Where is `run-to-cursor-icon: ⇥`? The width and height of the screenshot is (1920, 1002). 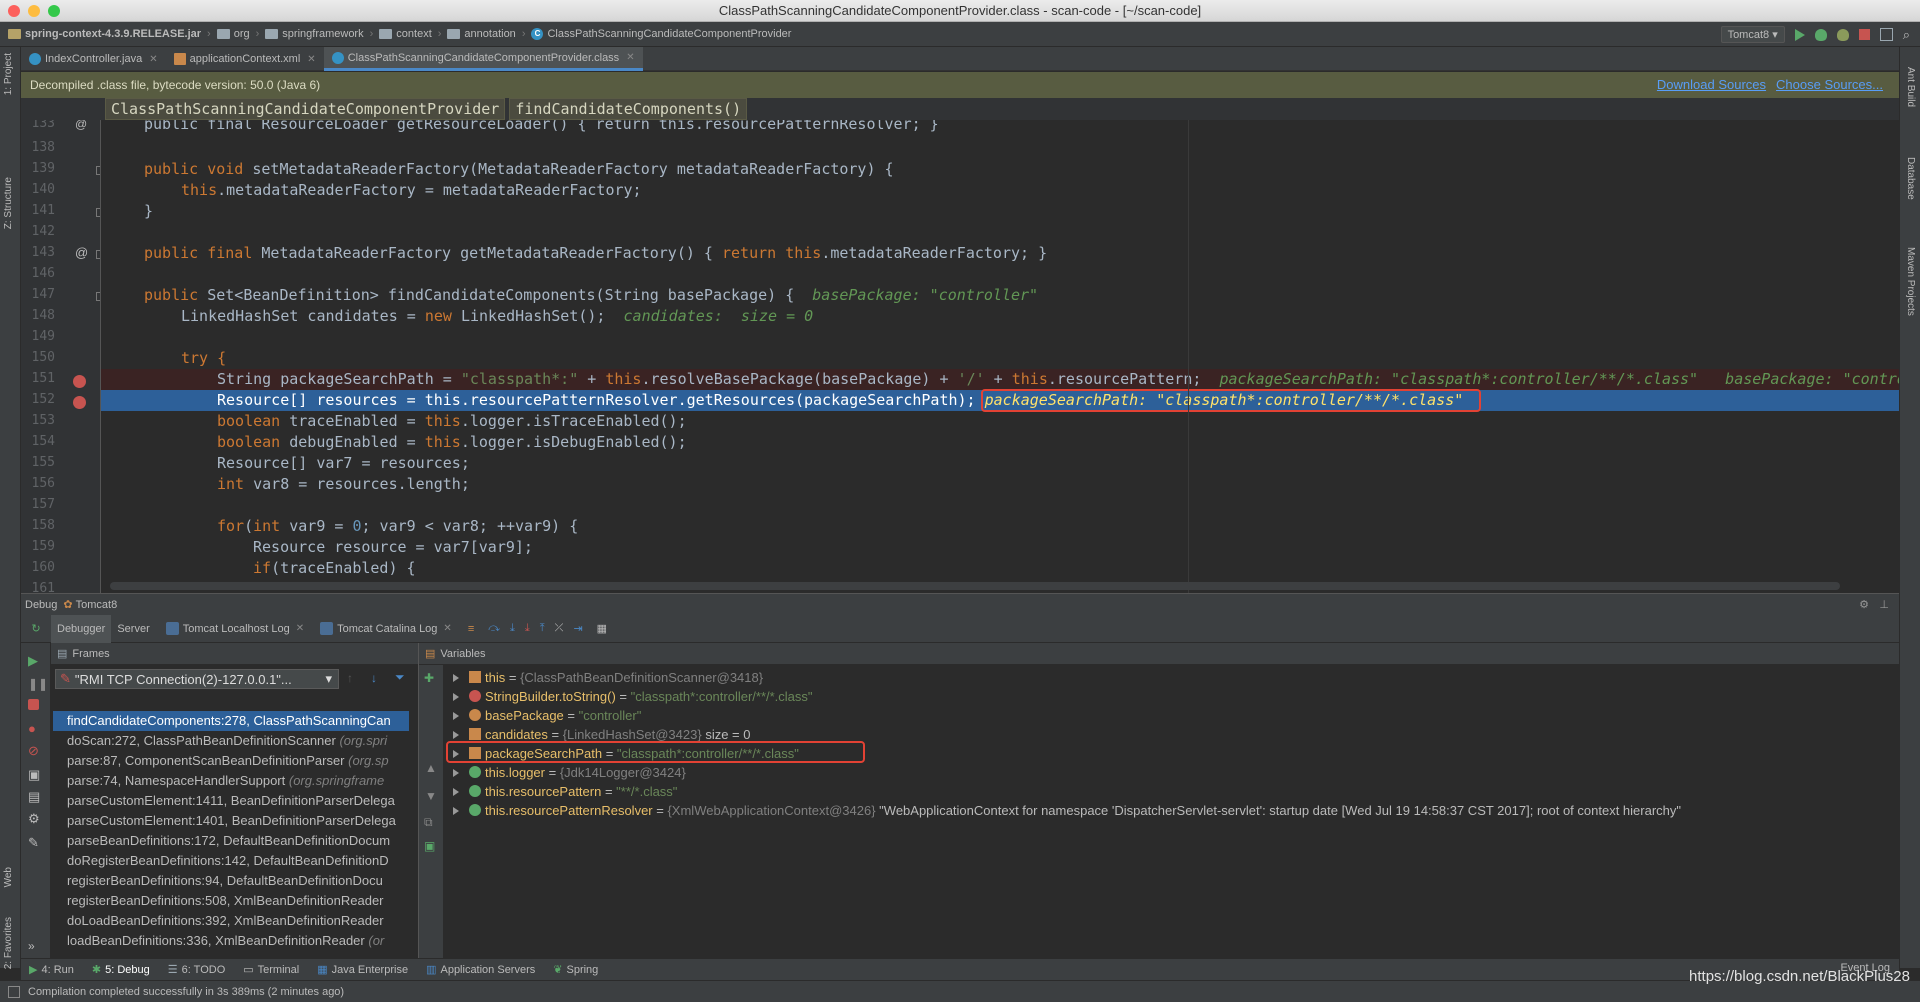 run-to-cursor-icon: ⇥ is located at coordinates (577, 628).